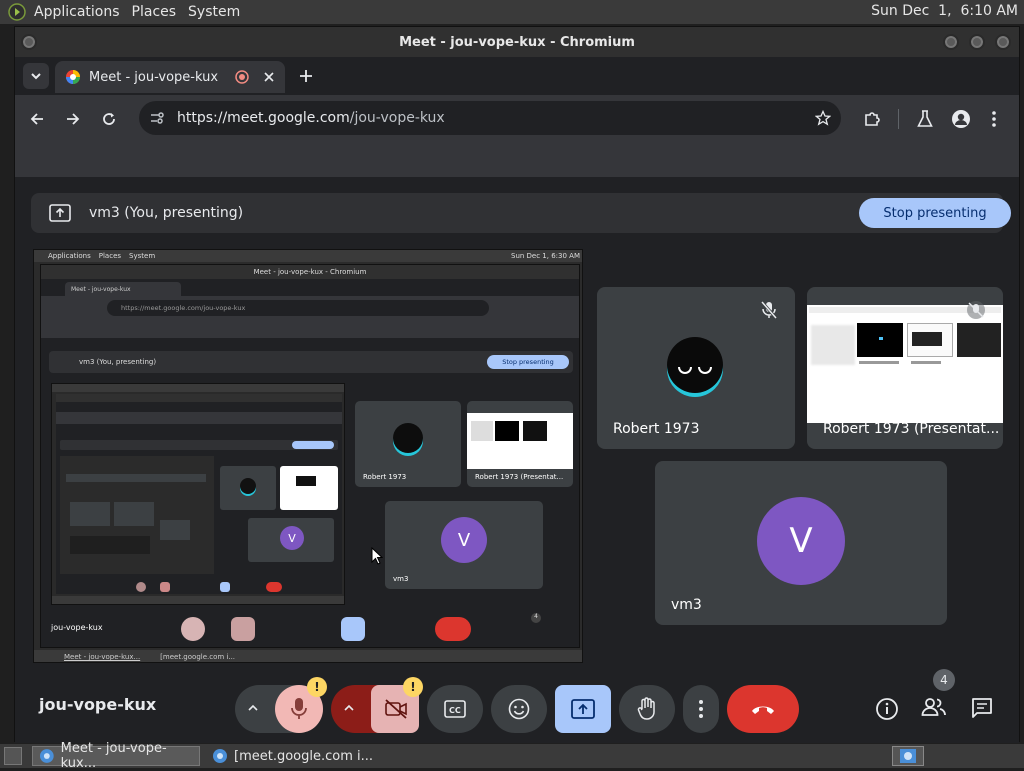 Image resolution: width=1024 pixels, height=771 pixels. Describe the element at coordinates (769, 310) in the screenshot. I see `mic-off-icon` at that location.